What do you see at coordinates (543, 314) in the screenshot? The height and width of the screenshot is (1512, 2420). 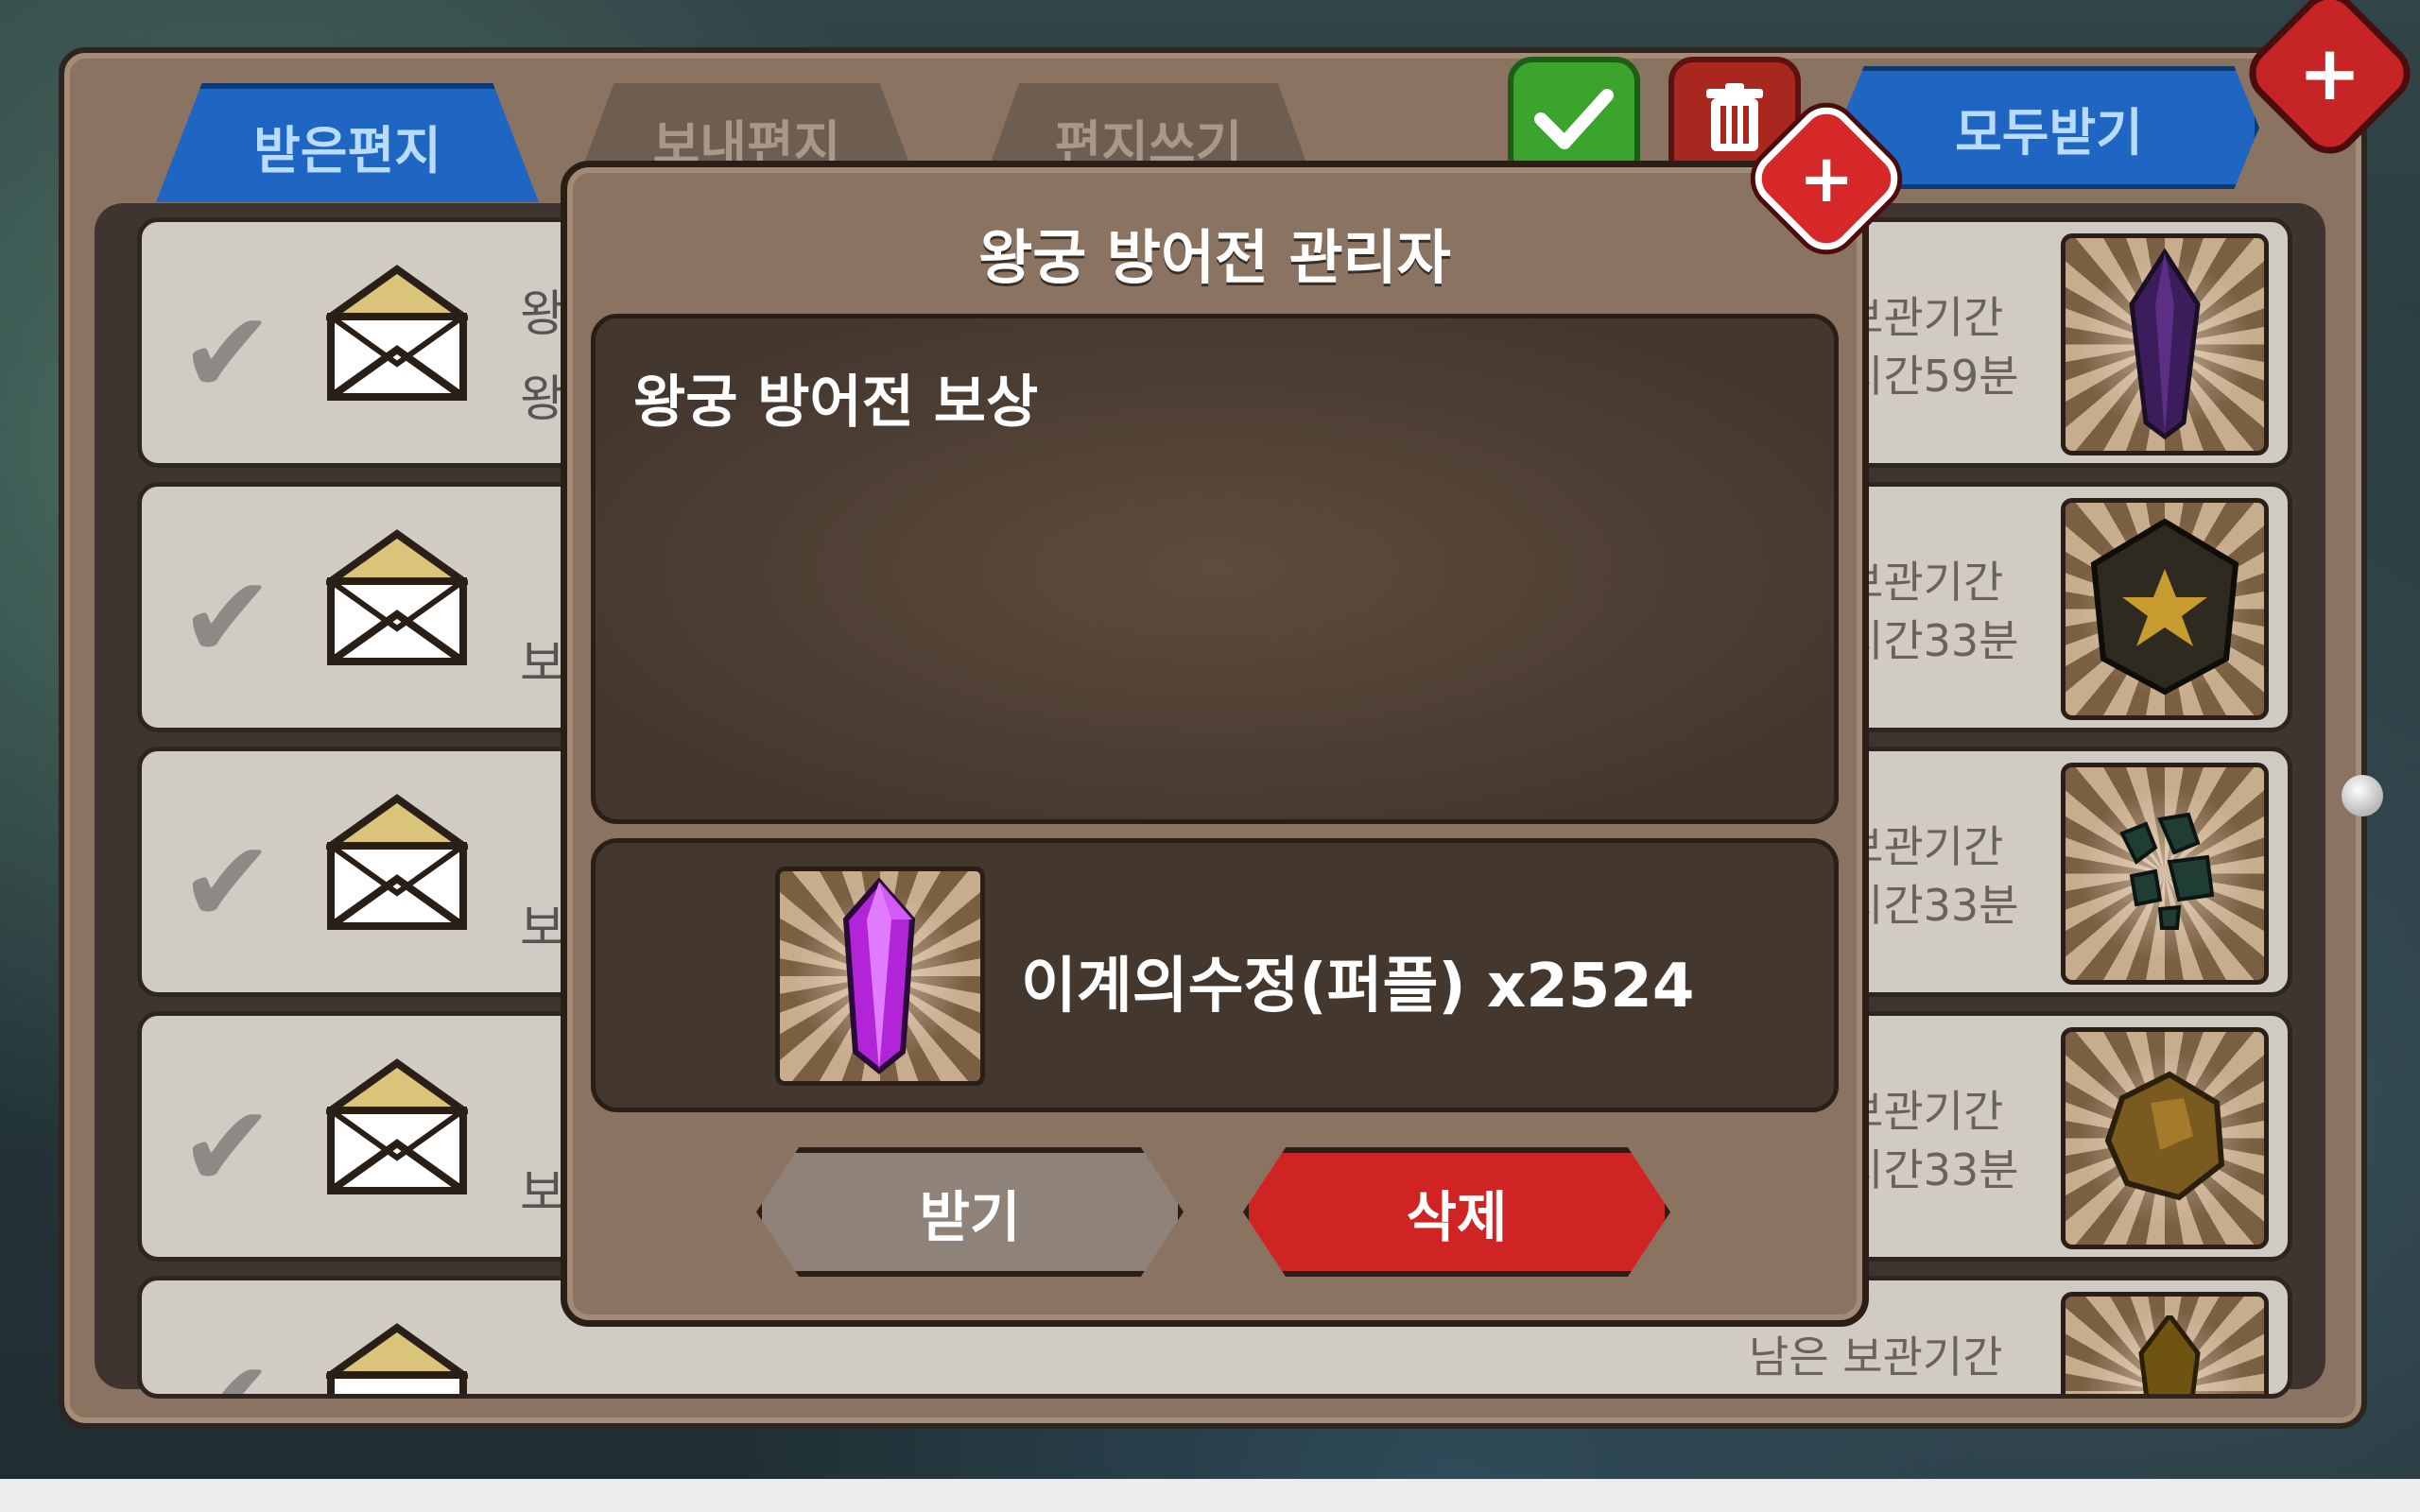 I see `mail-sender-fragment: 왕` at bounding box center [543, 314].